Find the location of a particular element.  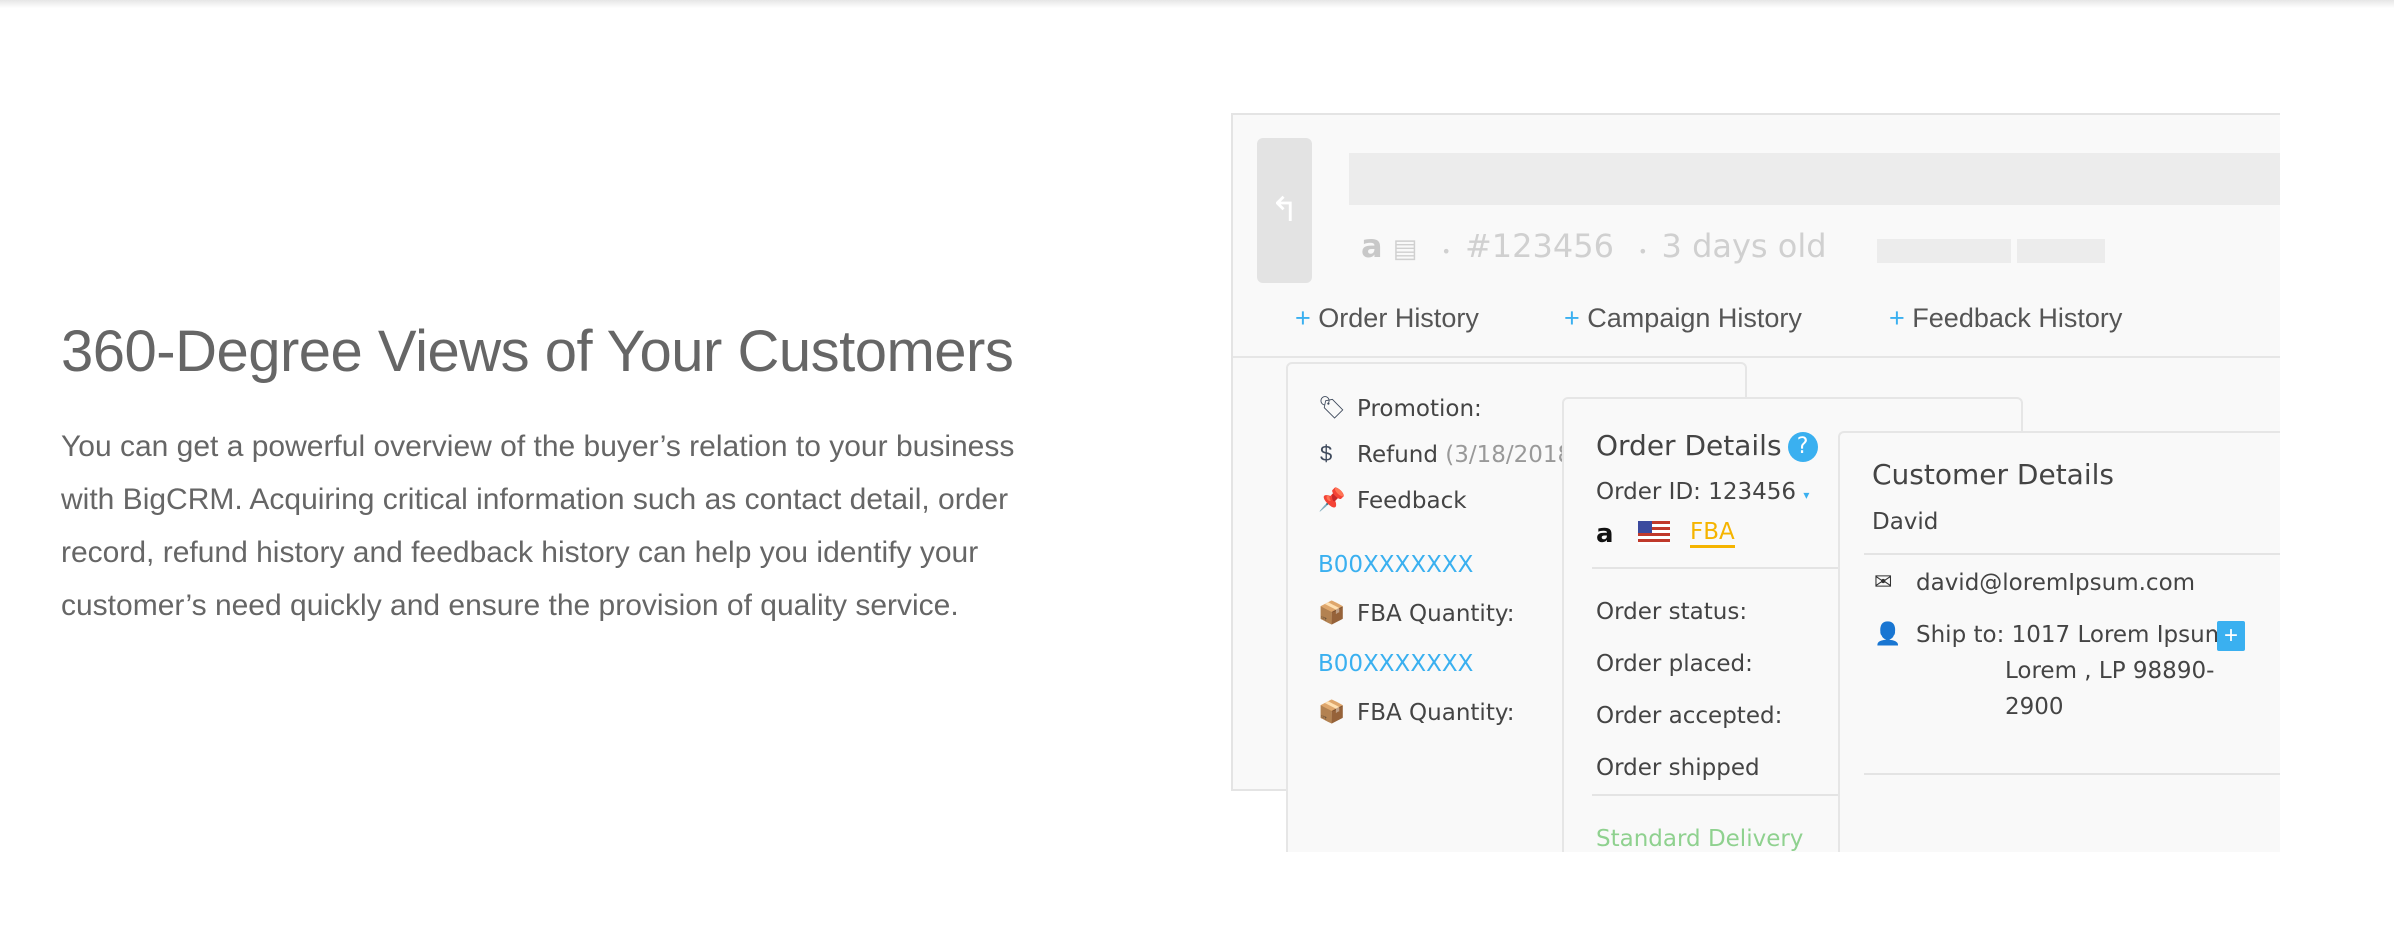

customer-name: David is located at coordinates (1905, 522).